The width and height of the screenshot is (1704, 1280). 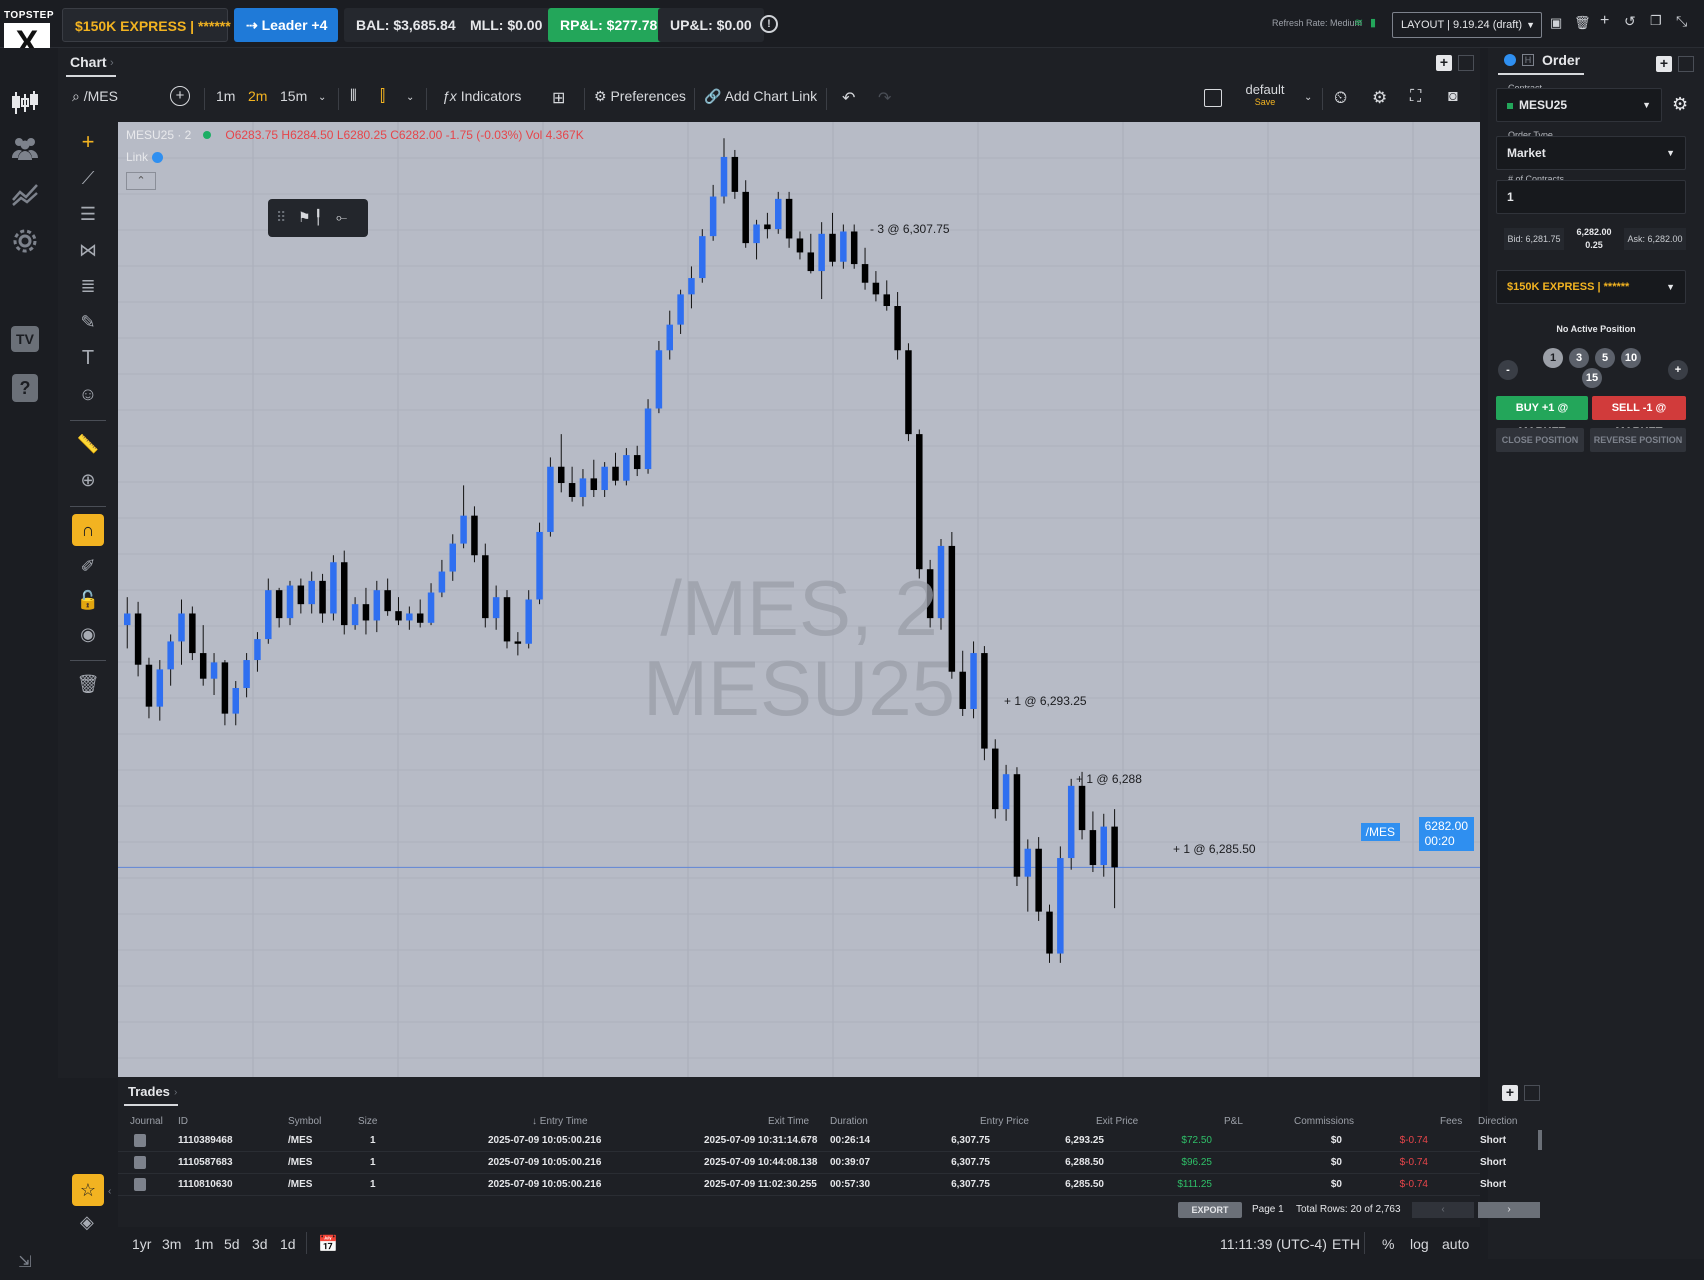 What do you see at coordinates (1455, 1244) in the screenshot?
I see `auto-toggle: auto` at bounding box center [1455, 1244].